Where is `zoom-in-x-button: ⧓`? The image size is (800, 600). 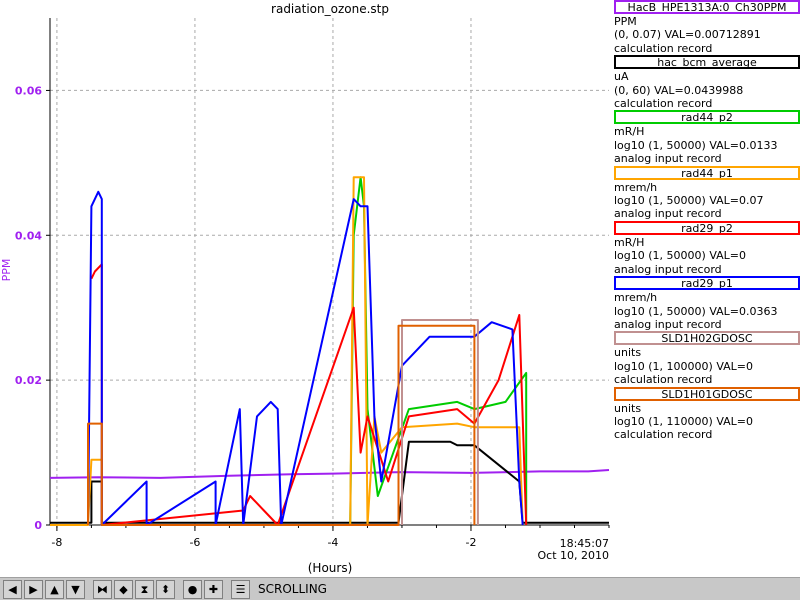 zoom-in-x-button: ⧓ is located at coordinates (102, 589).